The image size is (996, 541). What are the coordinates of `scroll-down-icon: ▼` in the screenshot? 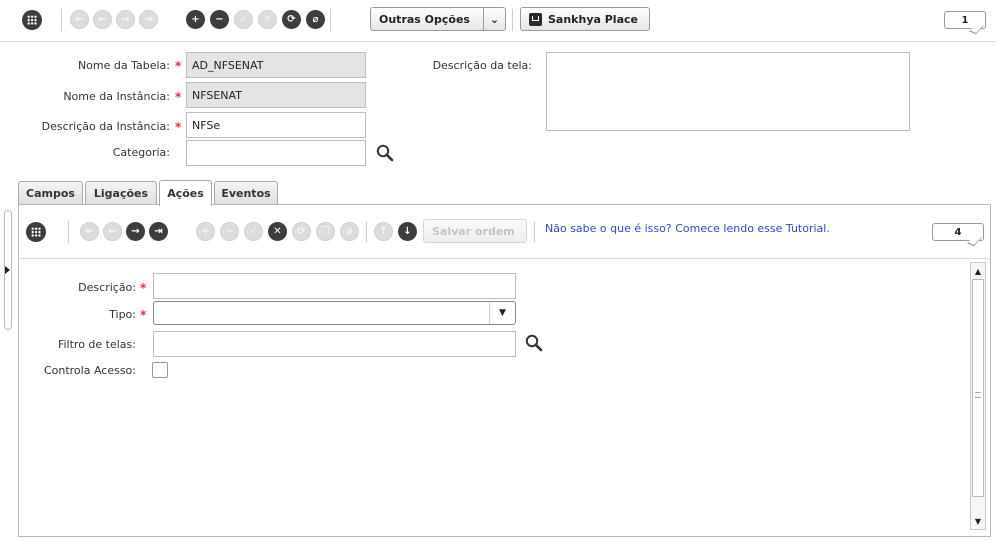 It's located at (978, 521).